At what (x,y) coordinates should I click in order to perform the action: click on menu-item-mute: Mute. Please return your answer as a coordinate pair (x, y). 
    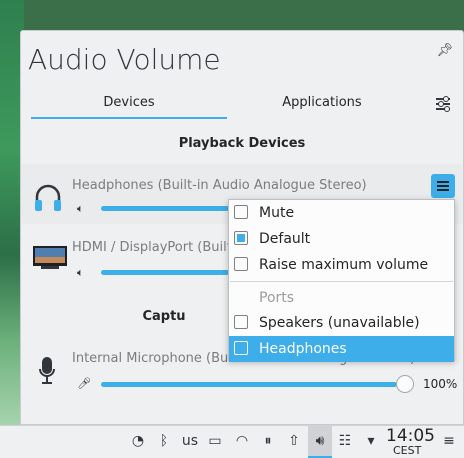
    Looking at the image, I should click on (341, 213).